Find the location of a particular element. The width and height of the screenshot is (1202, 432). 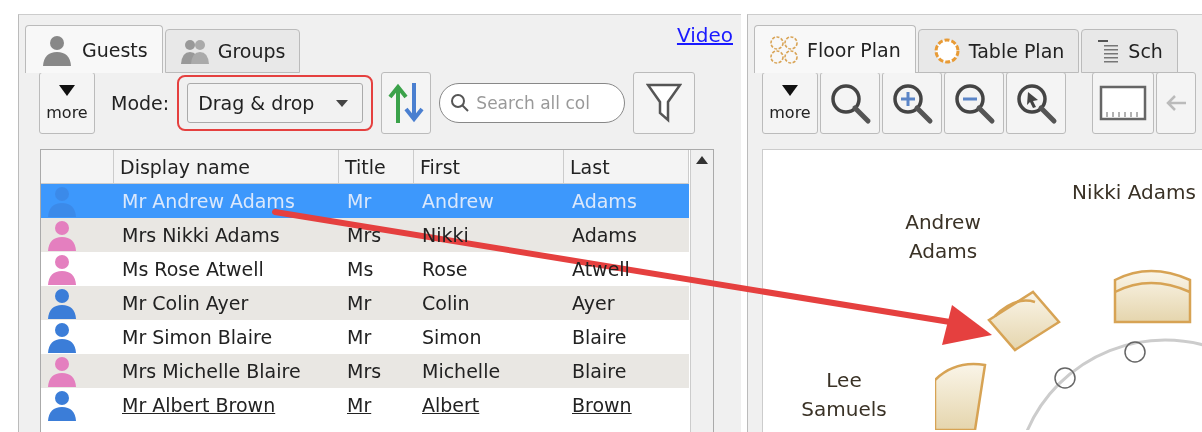

table-cell: Mrs Michelle Blaire is located at coordinates (226, 371).